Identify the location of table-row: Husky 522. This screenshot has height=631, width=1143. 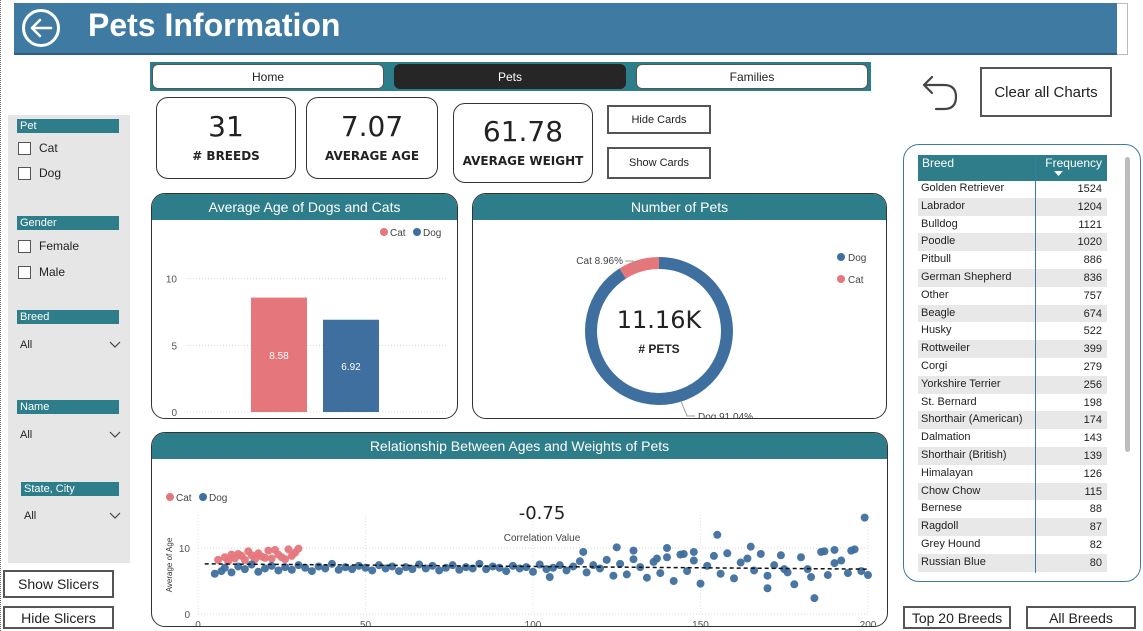
(1012, 331).